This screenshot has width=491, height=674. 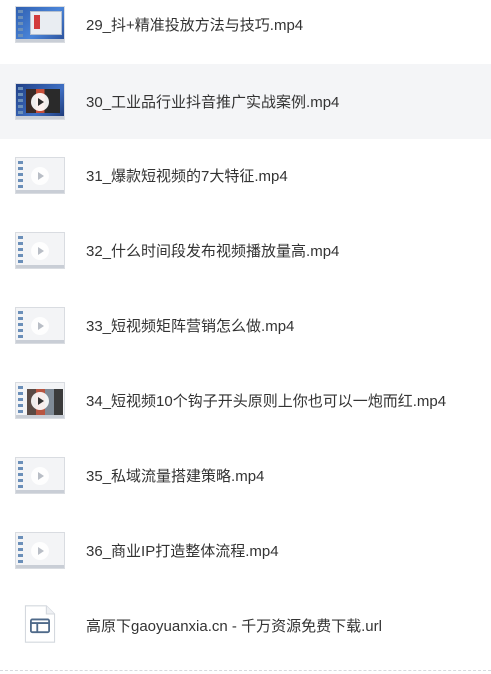 What do you see at coordinates (234, 626) in the screenshot?
I see `file-name: 高原下gaoyuanxia.cn - 千万资源免费下载.url` at bounding box center [234, 626].